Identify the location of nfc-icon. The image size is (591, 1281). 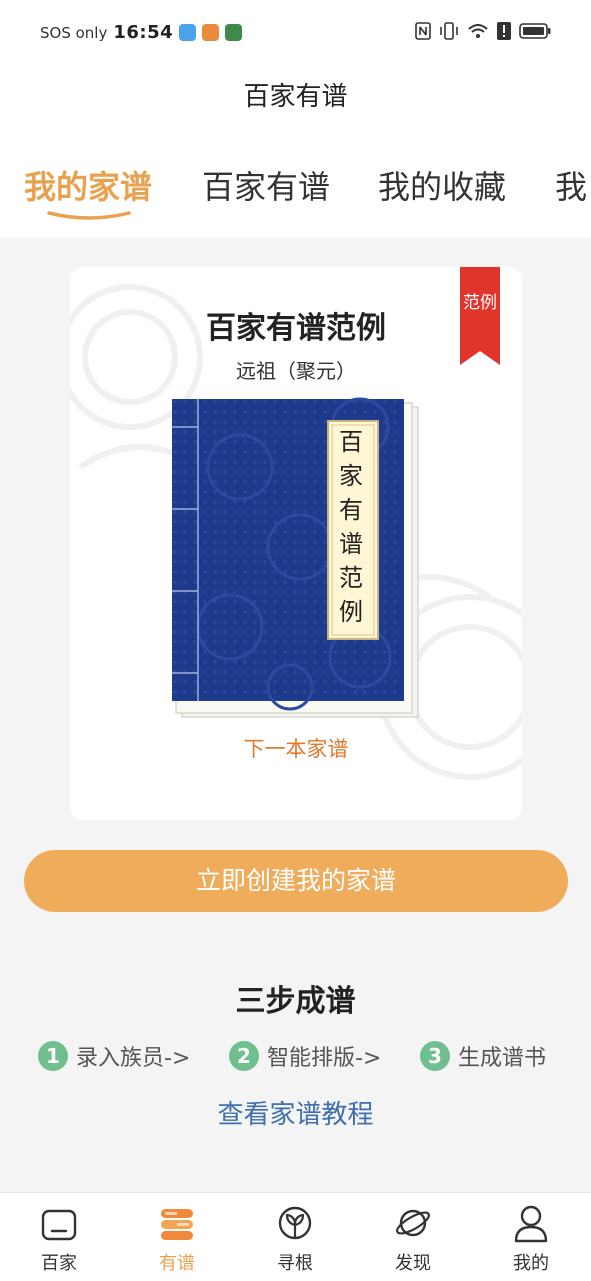
(423, 31).